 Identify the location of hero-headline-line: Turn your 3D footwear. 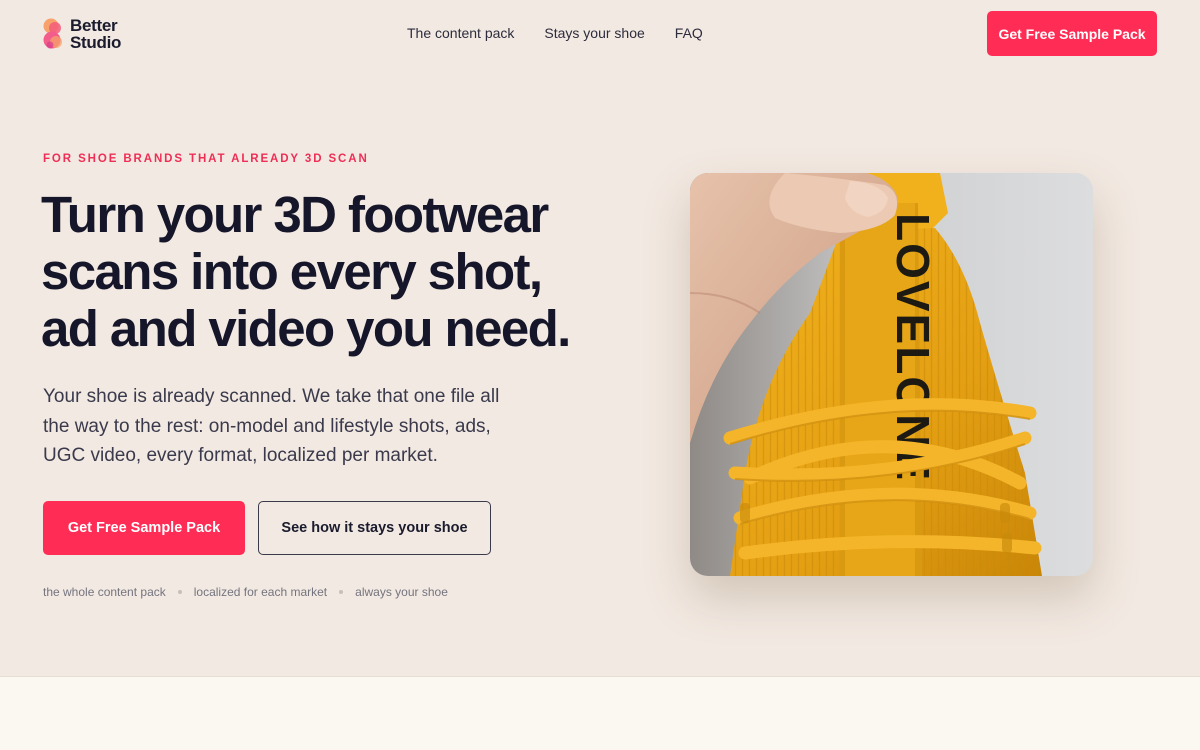
(295, 214).